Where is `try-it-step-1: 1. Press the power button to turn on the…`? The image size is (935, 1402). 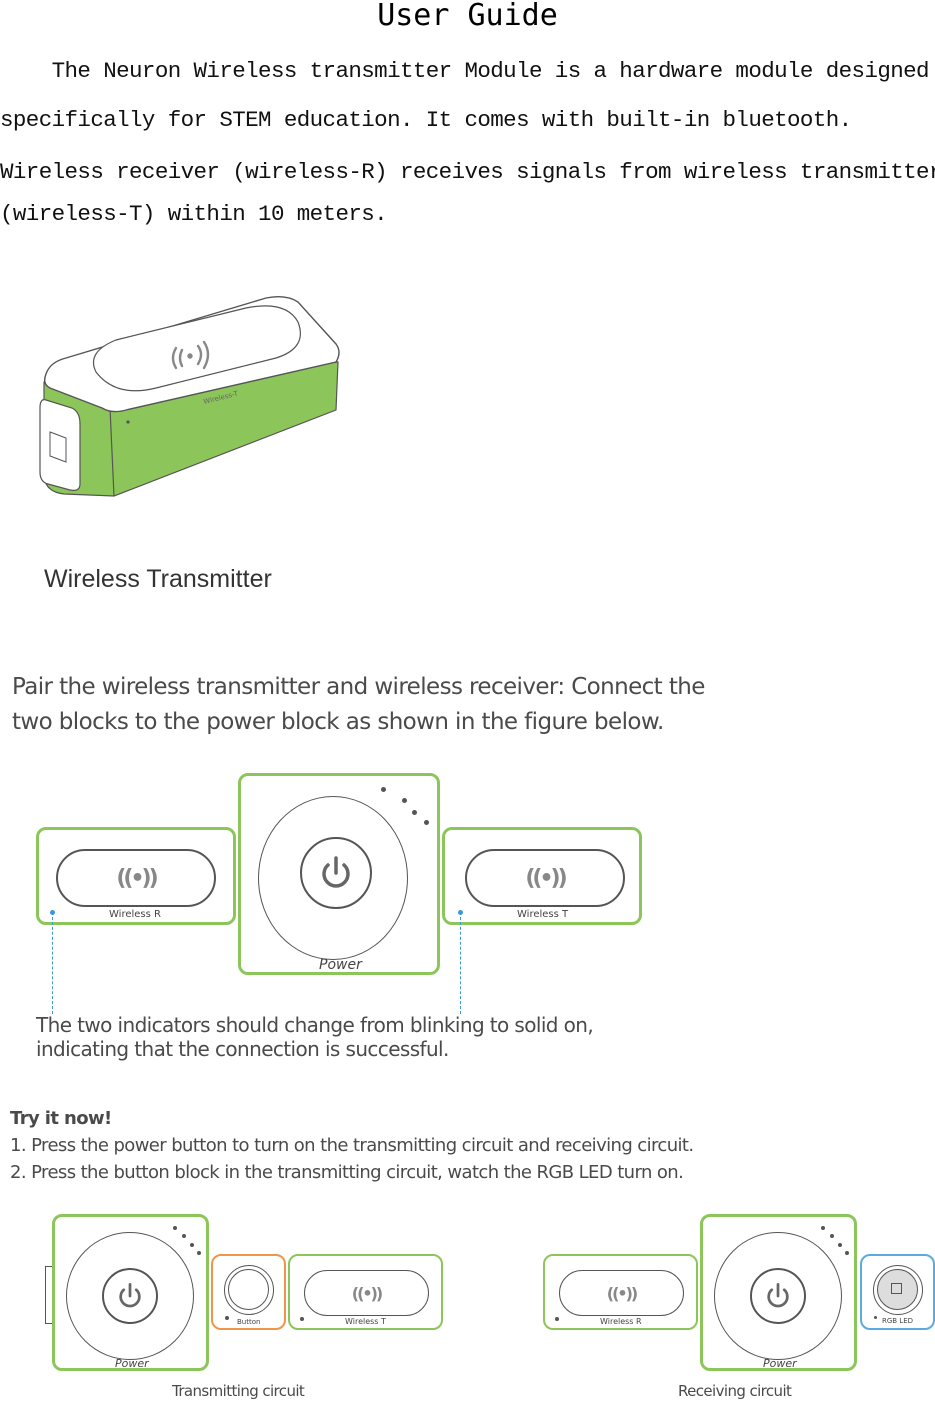 try-it-step-1: 1. Press the power button to turn on the… is located at coordinates (352, 1145).